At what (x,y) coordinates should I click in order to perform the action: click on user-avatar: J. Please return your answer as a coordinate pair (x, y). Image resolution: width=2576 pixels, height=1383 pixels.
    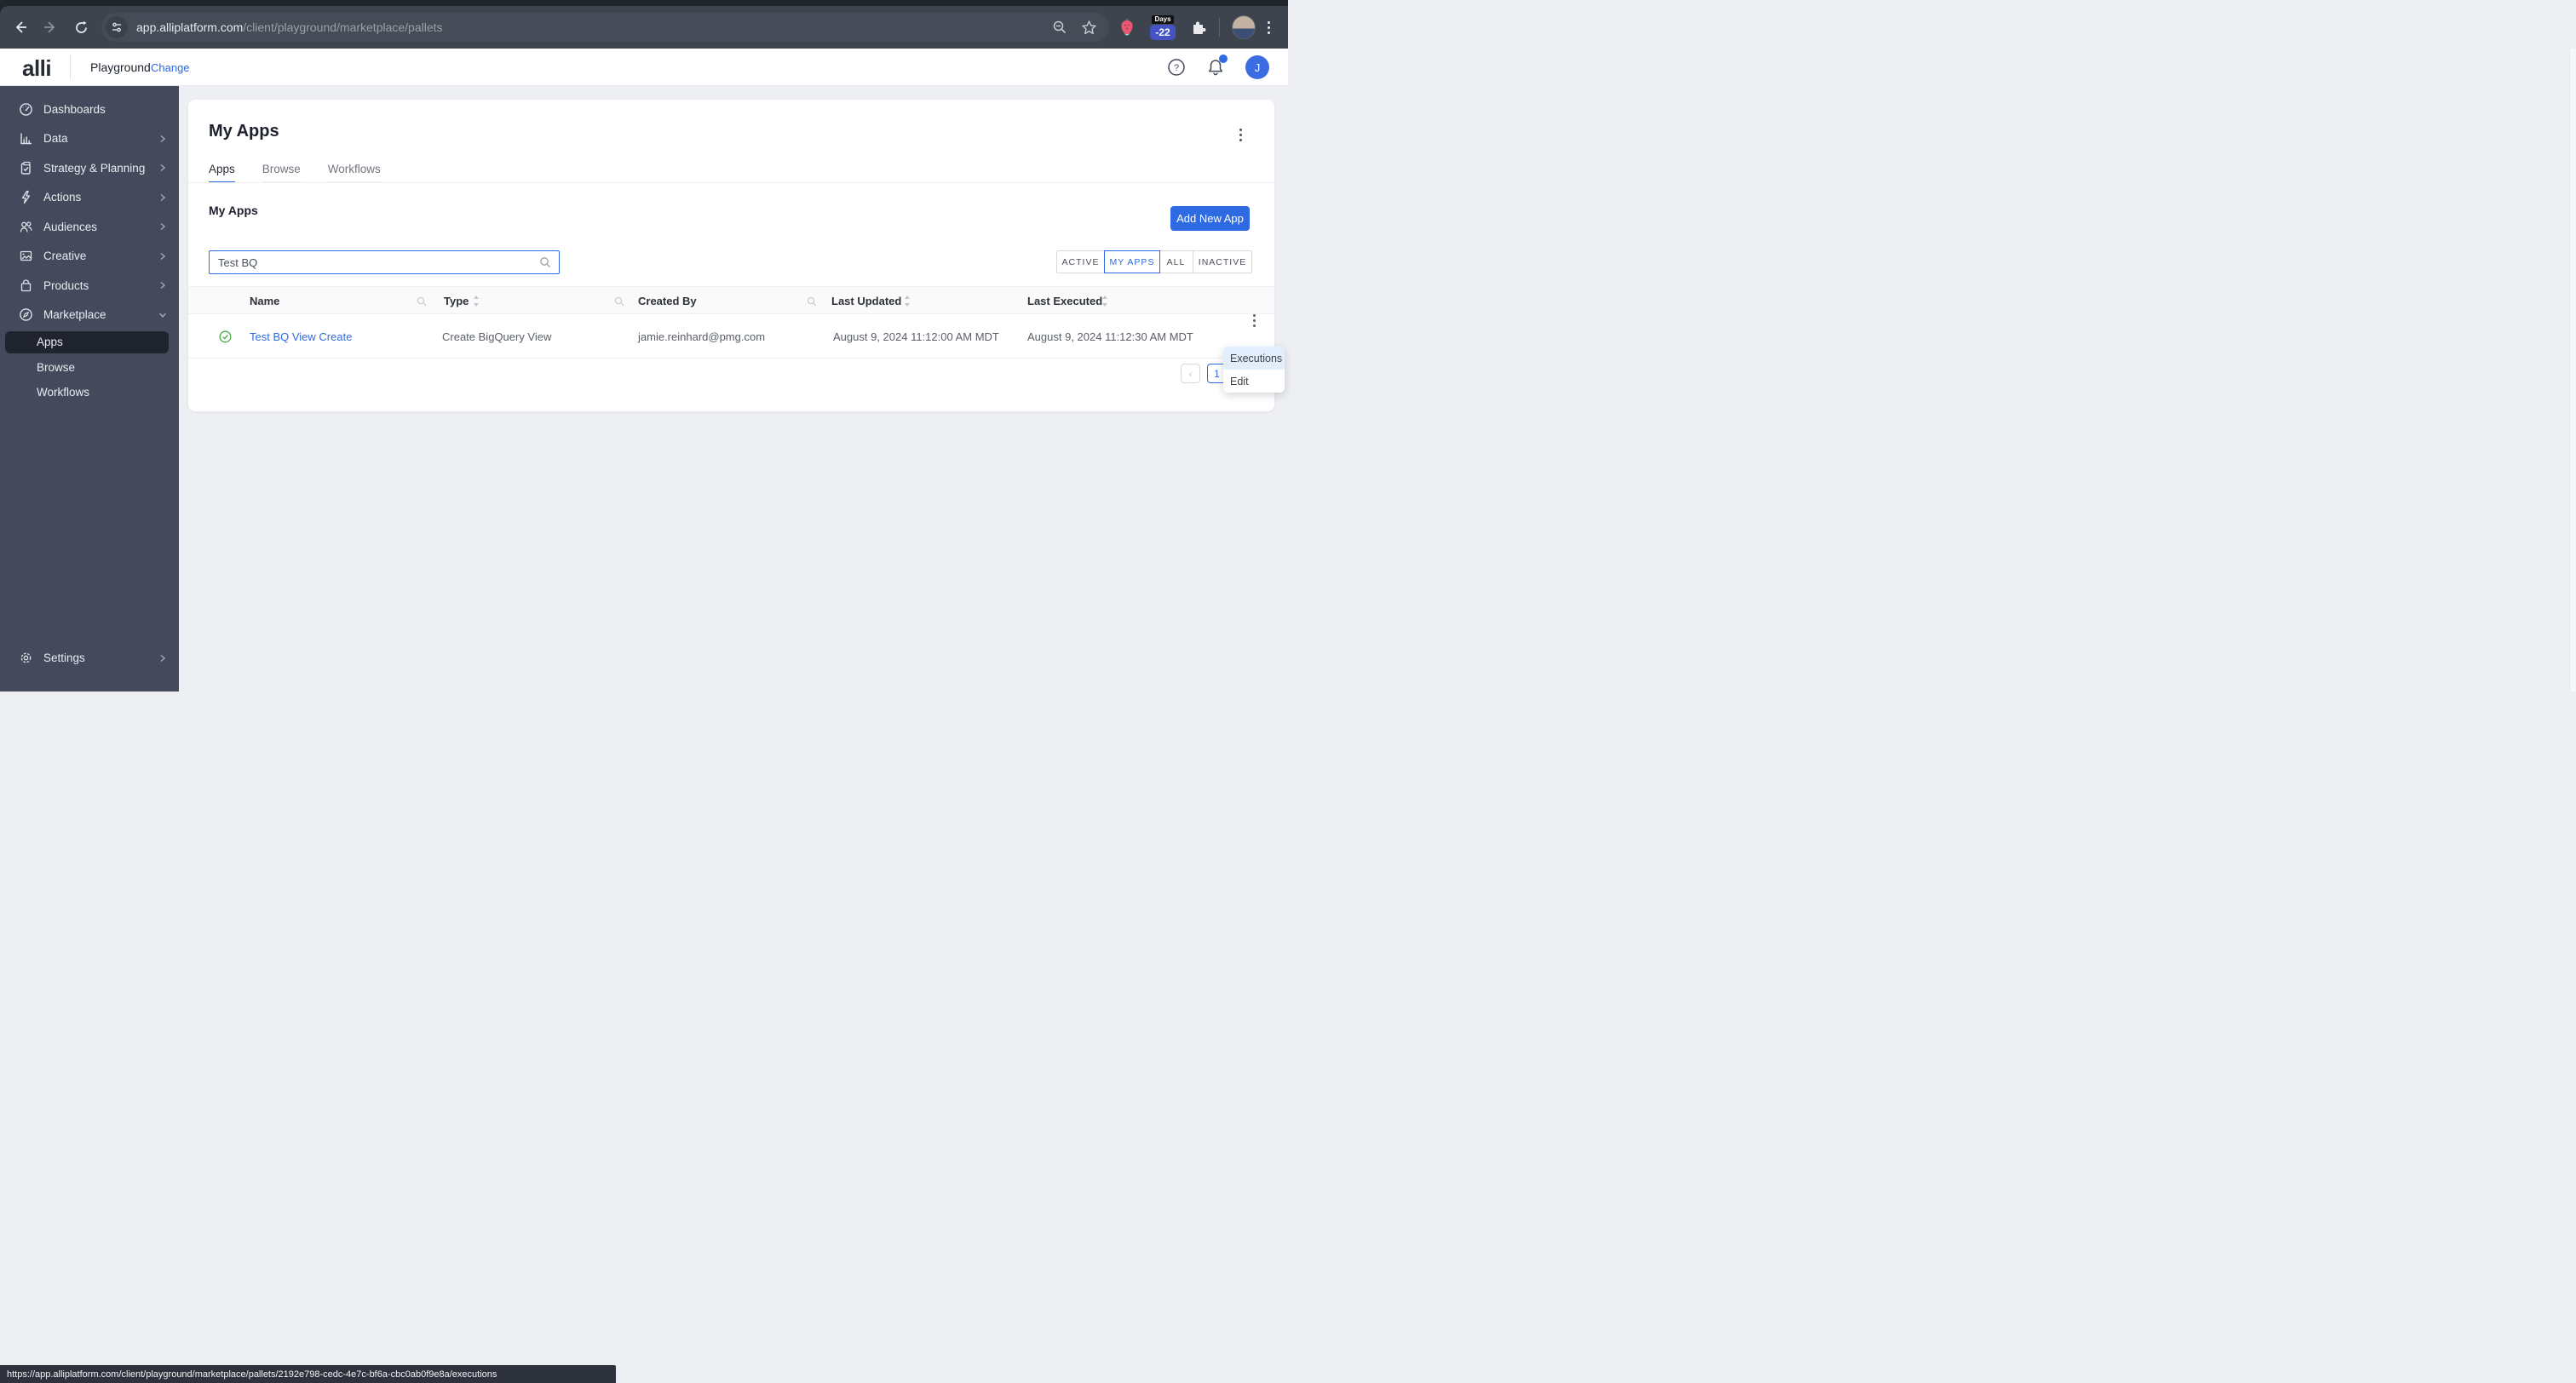
    Looking at the image, I should click on (1257, 67).